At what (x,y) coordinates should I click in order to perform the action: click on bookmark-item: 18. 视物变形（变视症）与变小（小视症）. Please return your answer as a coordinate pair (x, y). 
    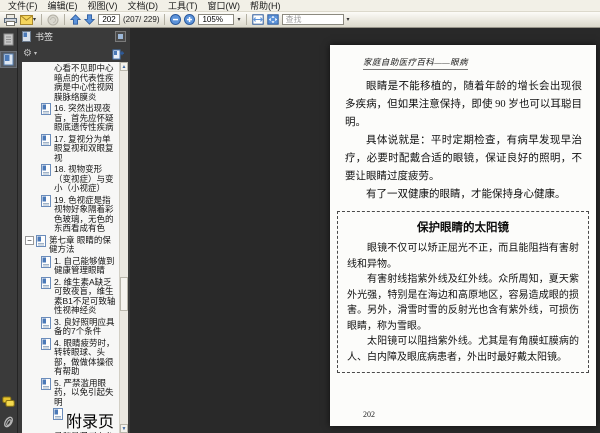
    Looking at the image, I should click on (70, 179).